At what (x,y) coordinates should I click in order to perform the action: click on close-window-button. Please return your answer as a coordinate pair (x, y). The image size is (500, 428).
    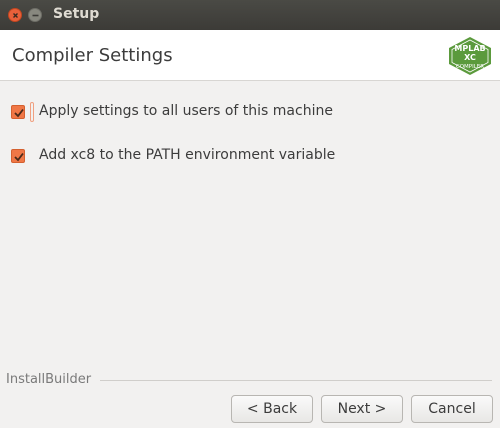
    Looking at the image, I should click on (15, 15).